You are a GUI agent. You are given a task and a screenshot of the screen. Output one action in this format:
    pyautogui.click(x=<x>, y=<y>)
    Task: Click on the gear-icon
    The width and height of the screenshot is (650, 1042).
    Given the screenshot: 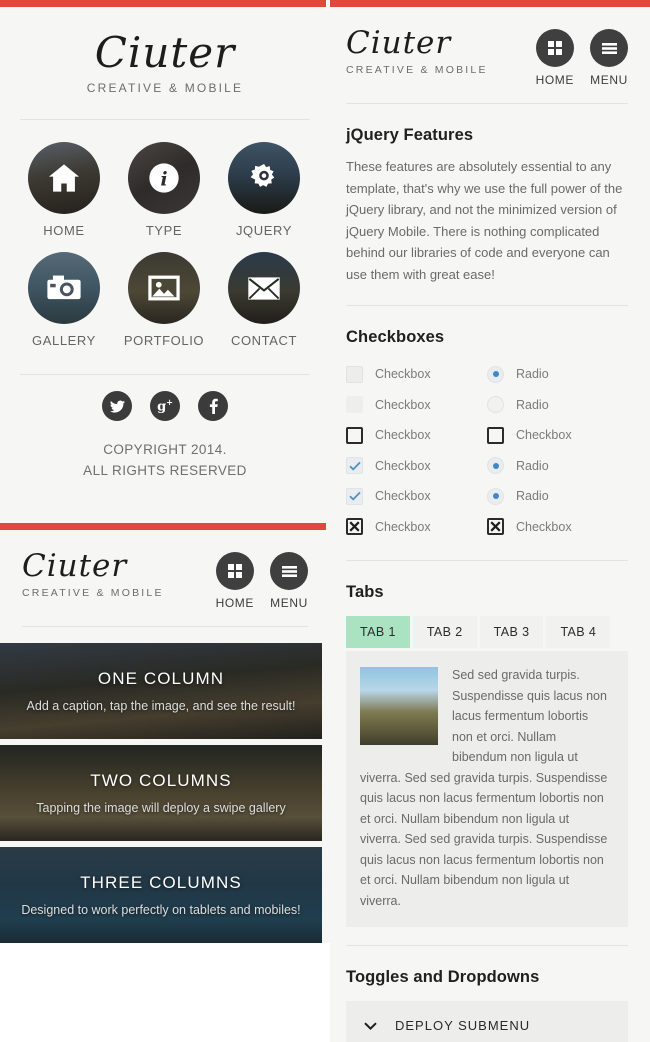 What is the action you would take?
    pyautogui.click(x=262, y=175)
    